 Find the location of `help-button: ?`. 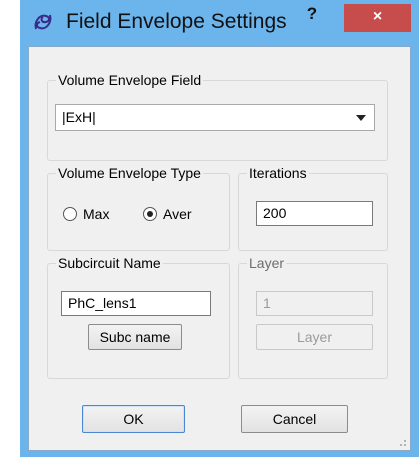

help-button: ? is located at coordinates (312, 16).